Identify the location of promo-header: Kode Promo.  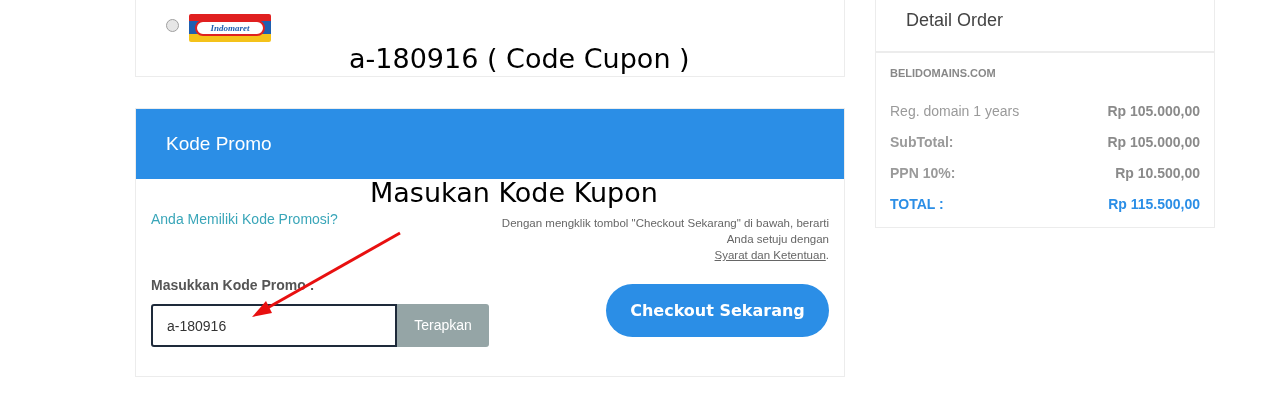
(490, 144).